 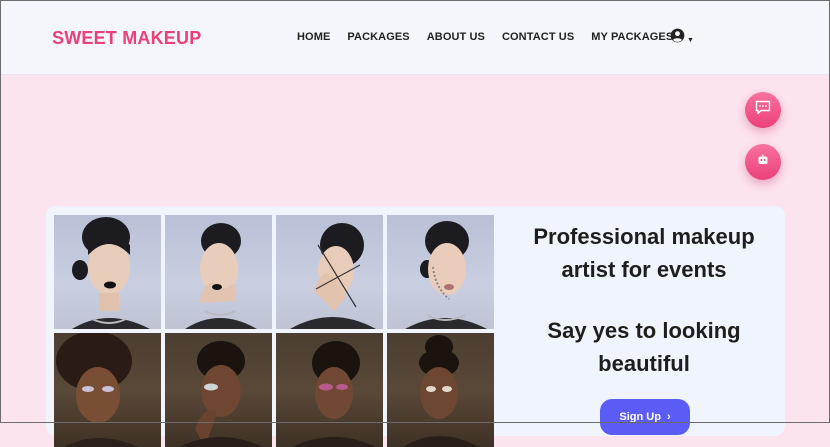 What do you see at coordinates (456, 37) in the screenshot?
I see `nav-about-us: ABOUT US` at bounding box center [456, 37].